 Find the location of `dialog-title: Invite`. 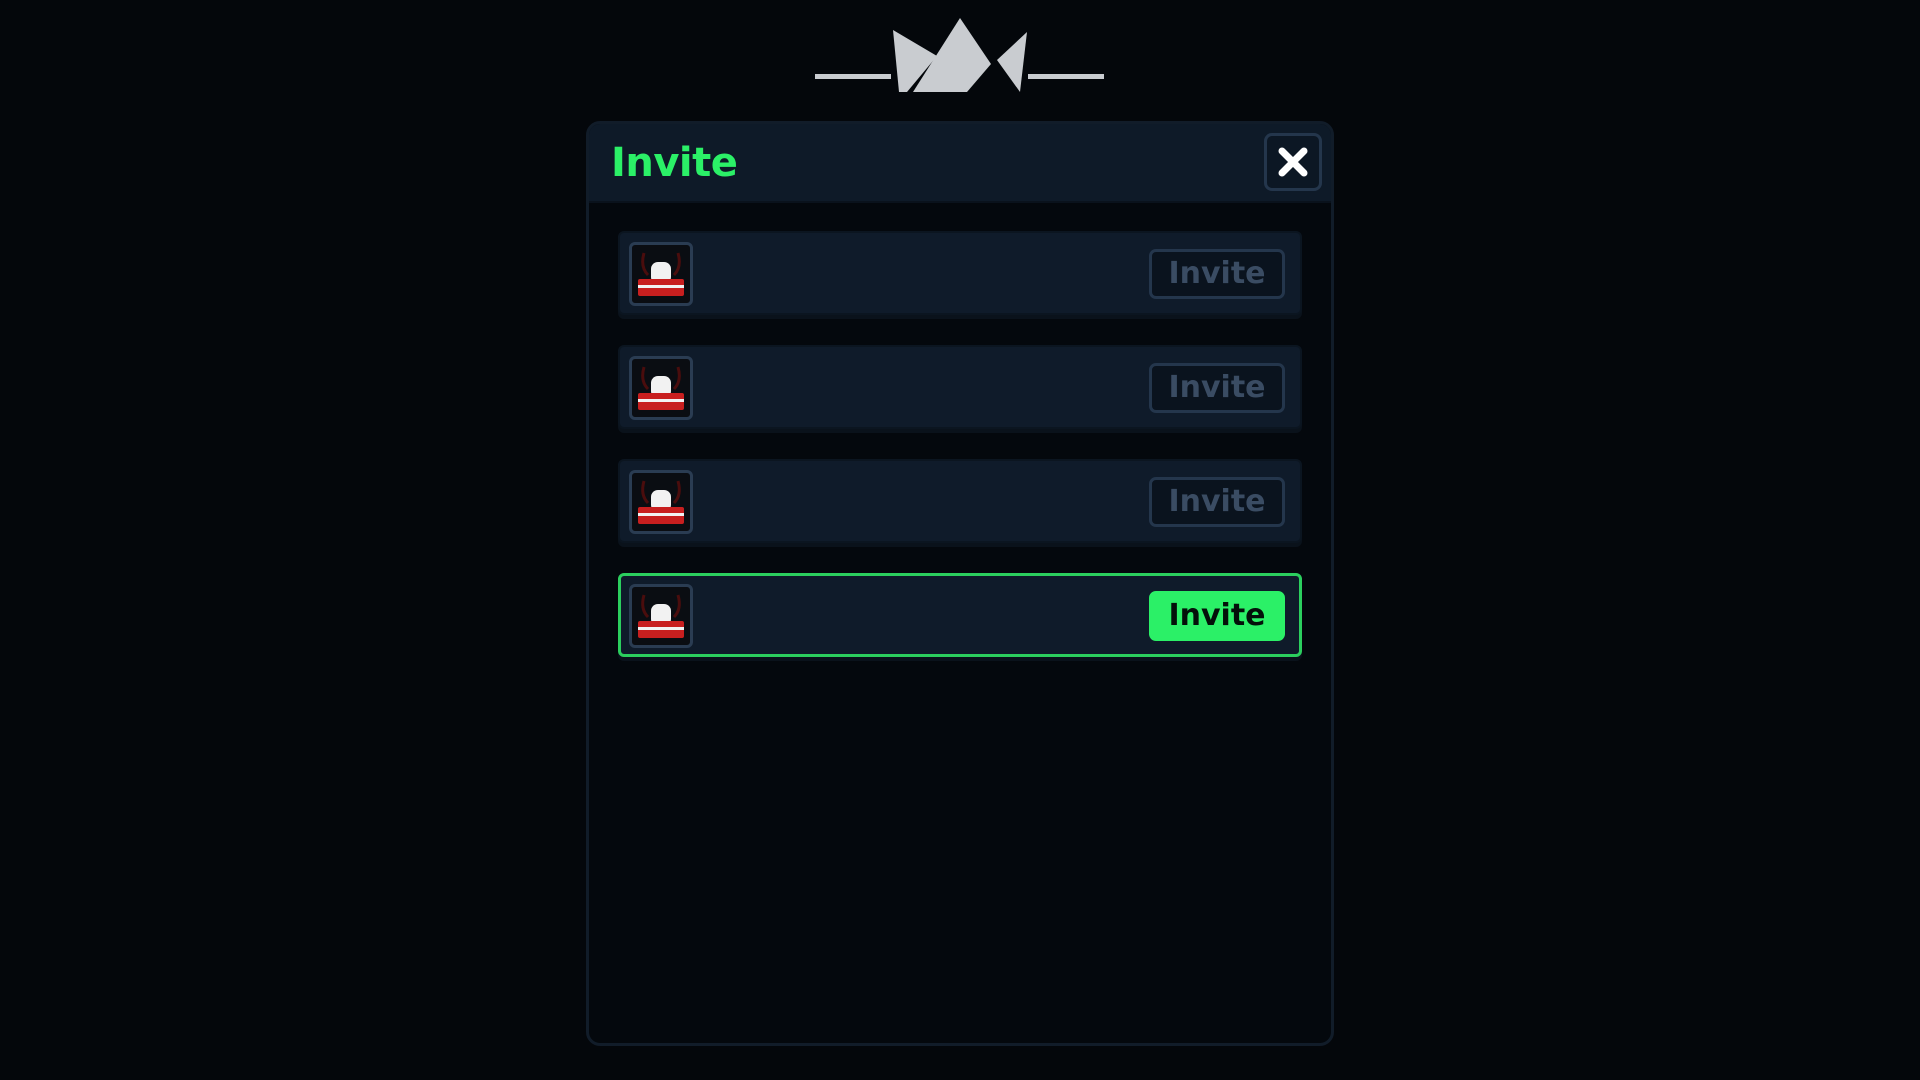

dialog-title: Invite is located at coordinates (674, 163).